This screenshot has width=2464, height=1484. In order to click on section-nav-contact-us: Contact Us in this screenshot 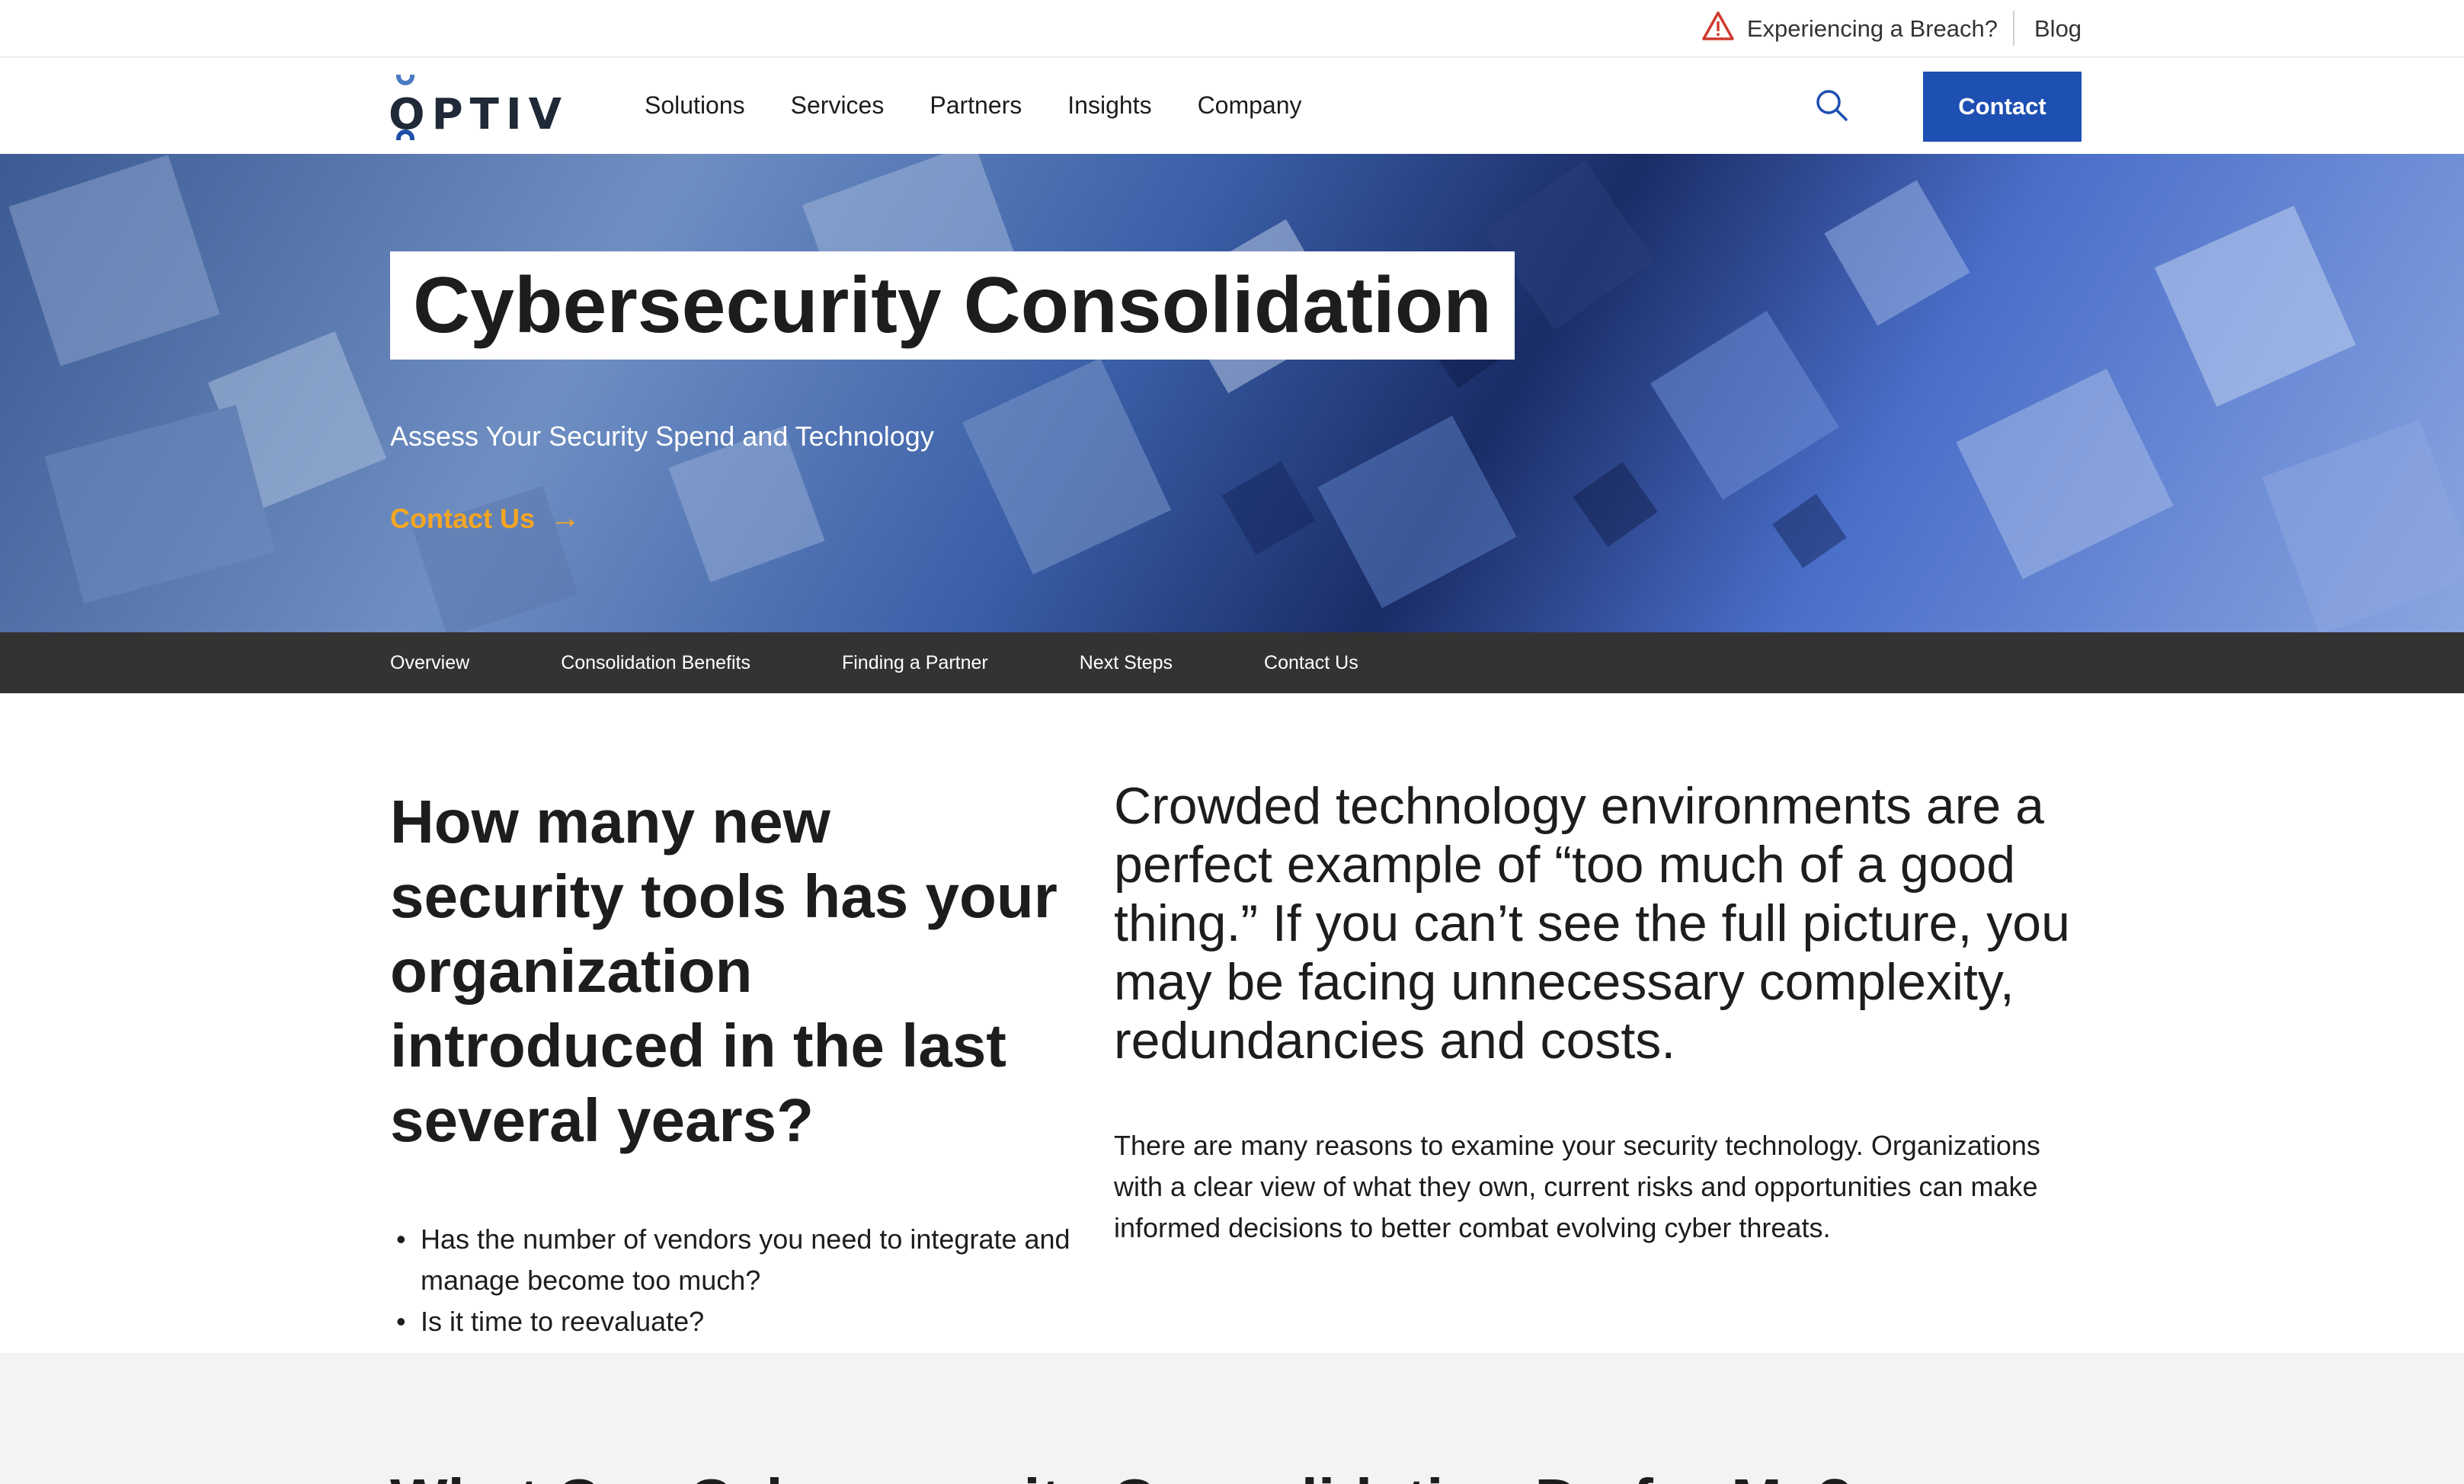, I will do `click(1311, 663)`.